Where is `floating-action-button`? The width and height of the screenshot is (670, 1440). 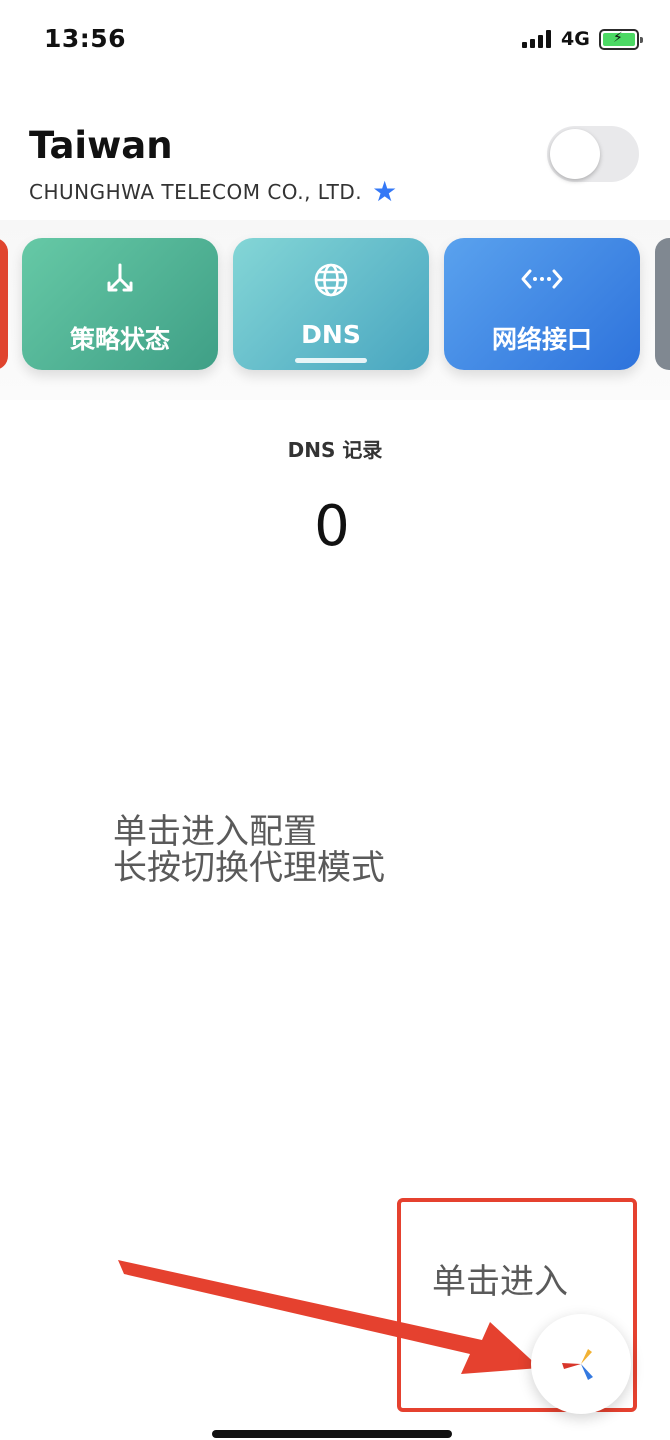
floating-action-button is located at coordinates (581, 1364).